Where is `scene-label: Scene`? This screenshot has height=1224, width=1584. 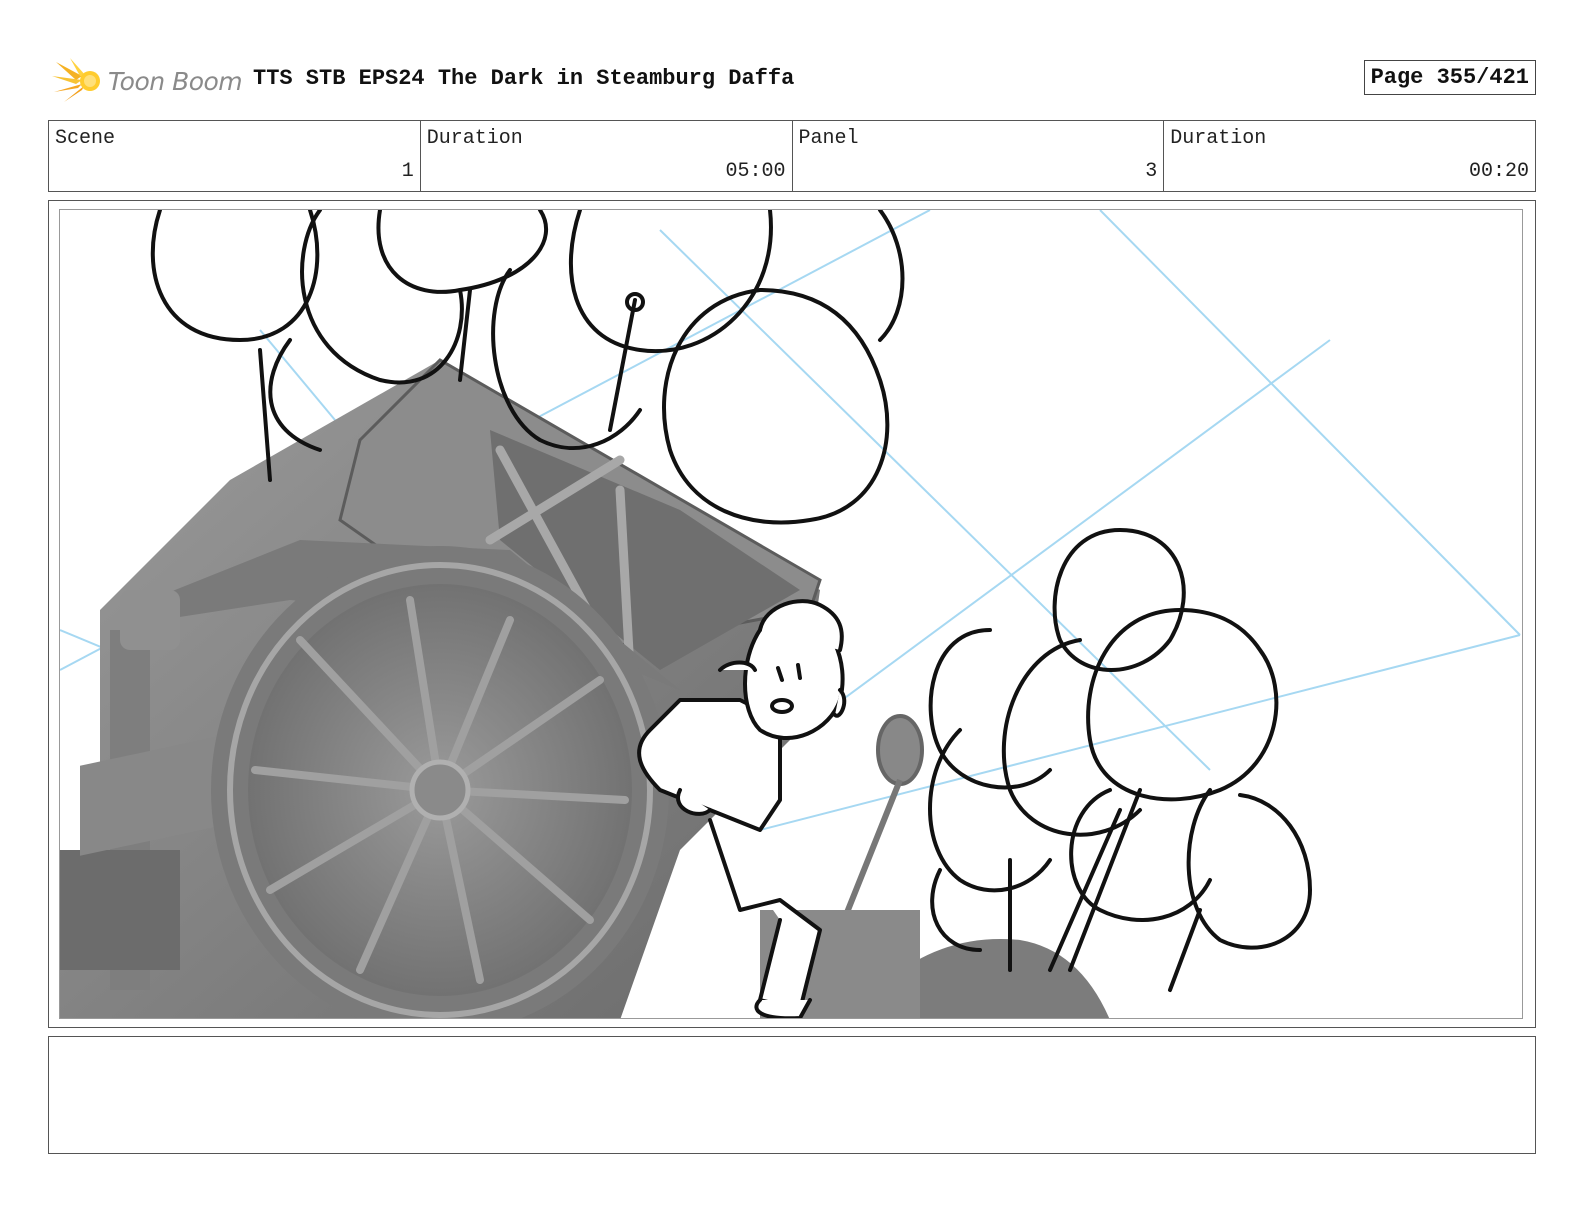 scene-label: Scene is located at coordinates (85, 138).